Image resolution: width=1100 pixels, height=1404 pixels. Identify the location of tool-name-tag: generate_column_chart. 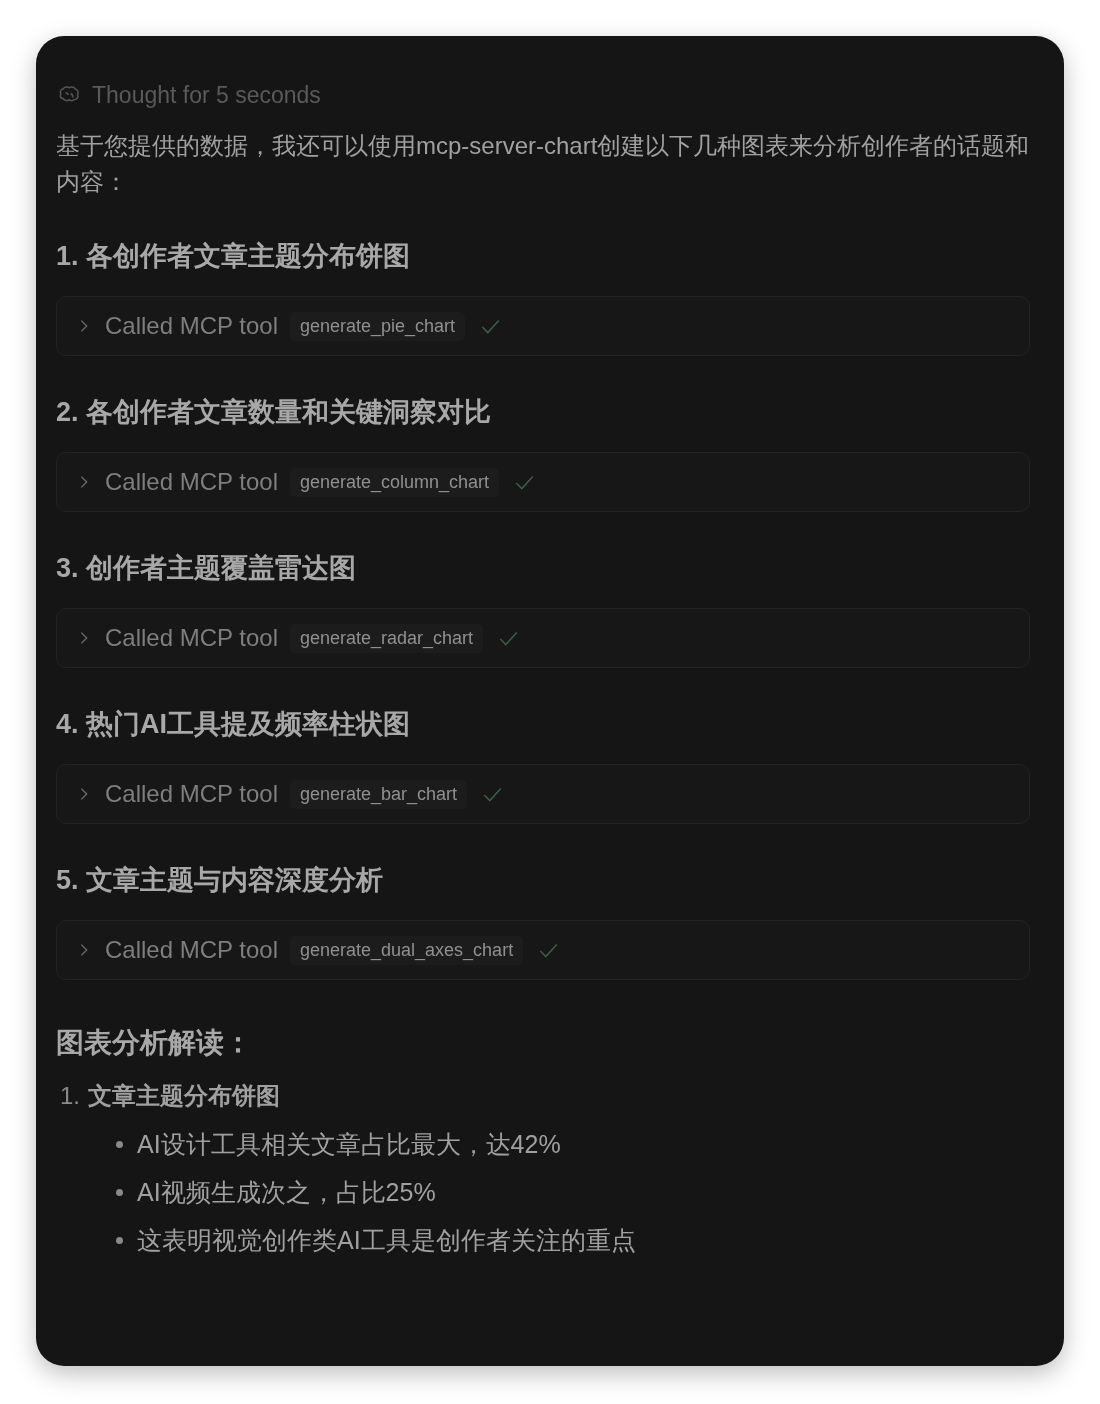
(394, 482).